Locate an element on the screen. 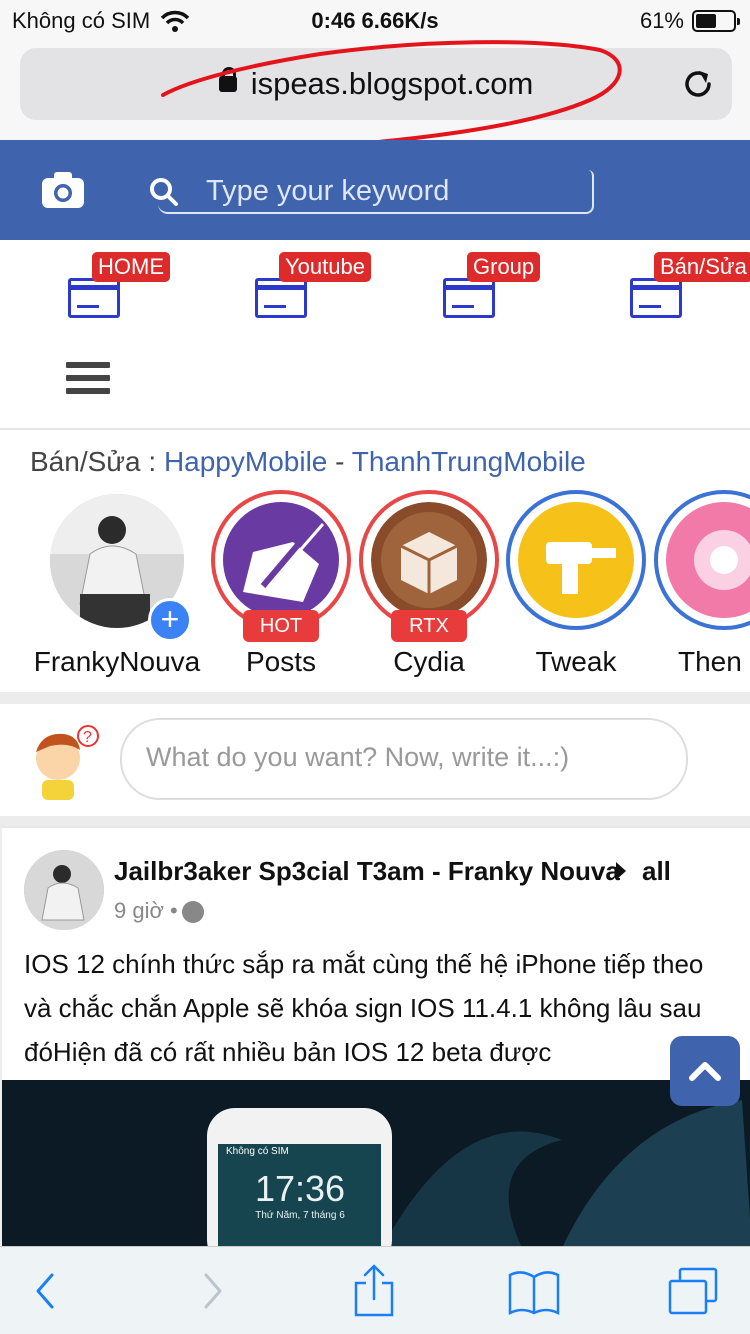 This screenshot has height=1334, width=750. story-label: FrankyNouva is located at coordinates (117, 661).